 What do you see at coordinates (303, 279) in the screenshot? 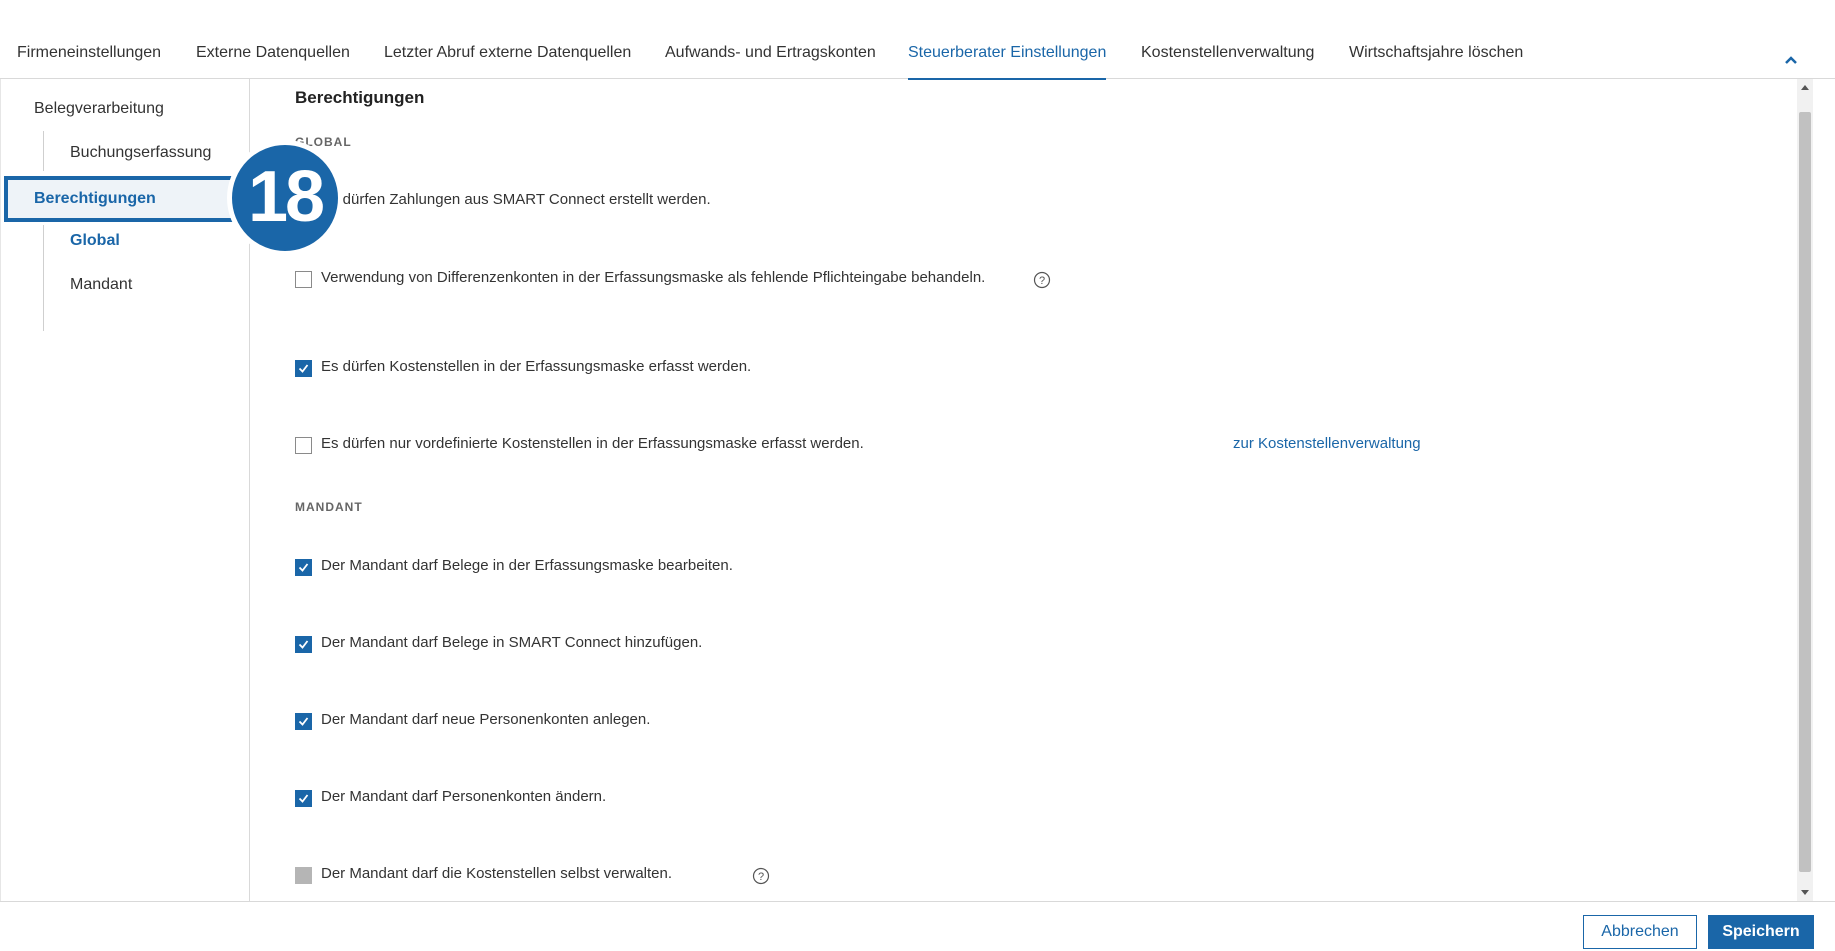
I see `checkbox-differenzenkonten` at bounding box center [303, 279].